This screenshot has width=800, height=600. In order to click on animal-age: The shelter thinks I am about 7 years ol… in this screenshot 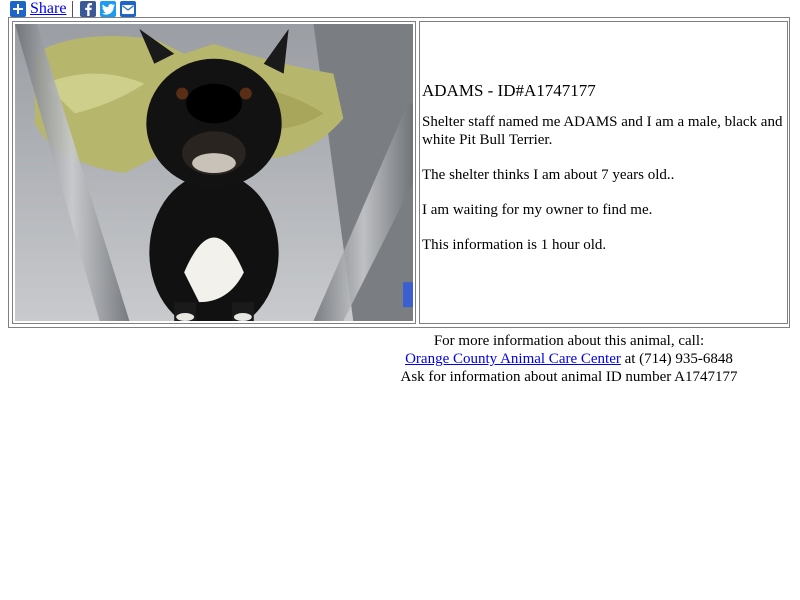, I will do `click(548, 175)`.